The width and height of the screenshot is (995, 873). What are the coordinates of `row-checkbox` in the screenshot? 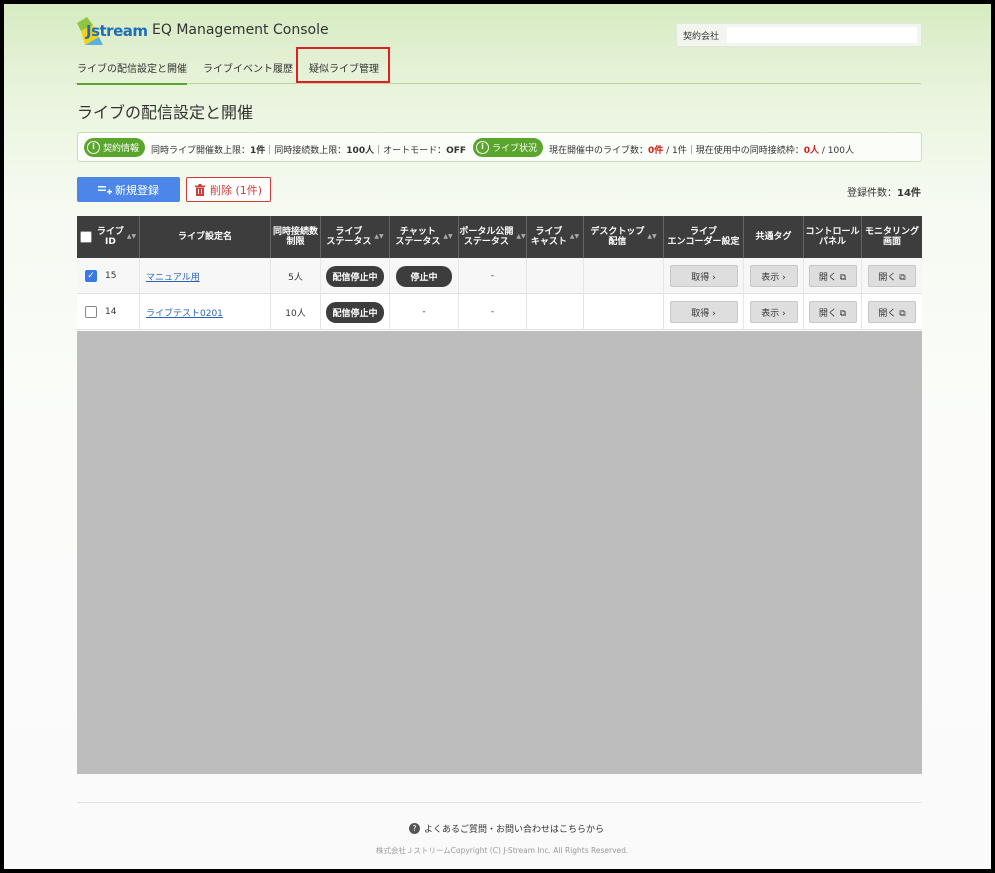 It's located at (91, 312).